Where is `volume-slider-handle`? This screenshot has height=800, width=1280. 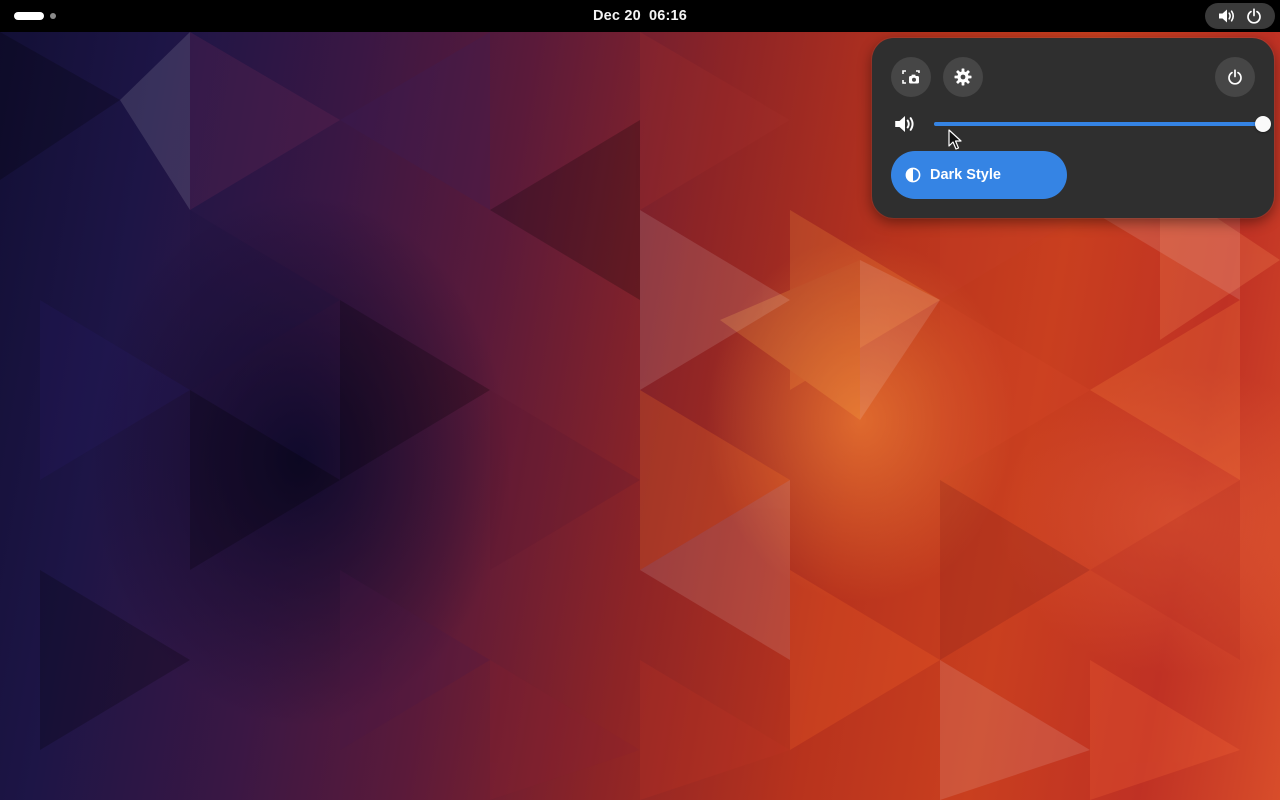 volume-slider-handle is located at coordinates (1263, 124).